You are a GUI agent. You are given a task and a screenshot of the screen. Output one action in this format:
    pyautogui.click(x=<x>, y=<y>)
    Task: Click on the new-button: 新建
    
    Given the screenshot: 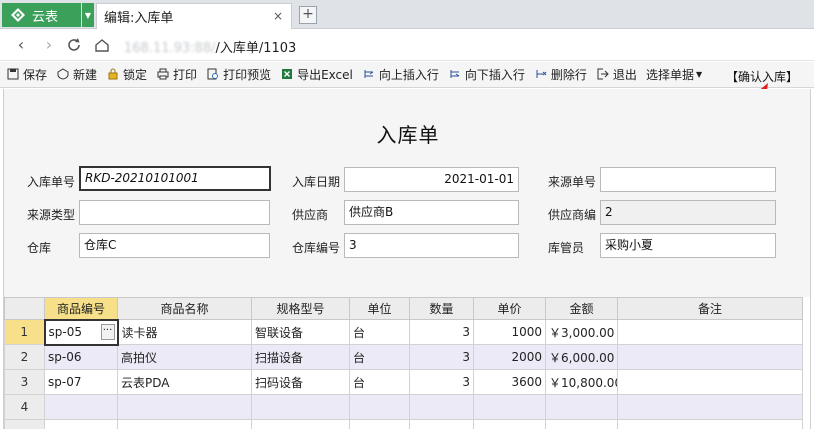 What is the action you would take?
    pyautogui.click(x=76, y=74)
    